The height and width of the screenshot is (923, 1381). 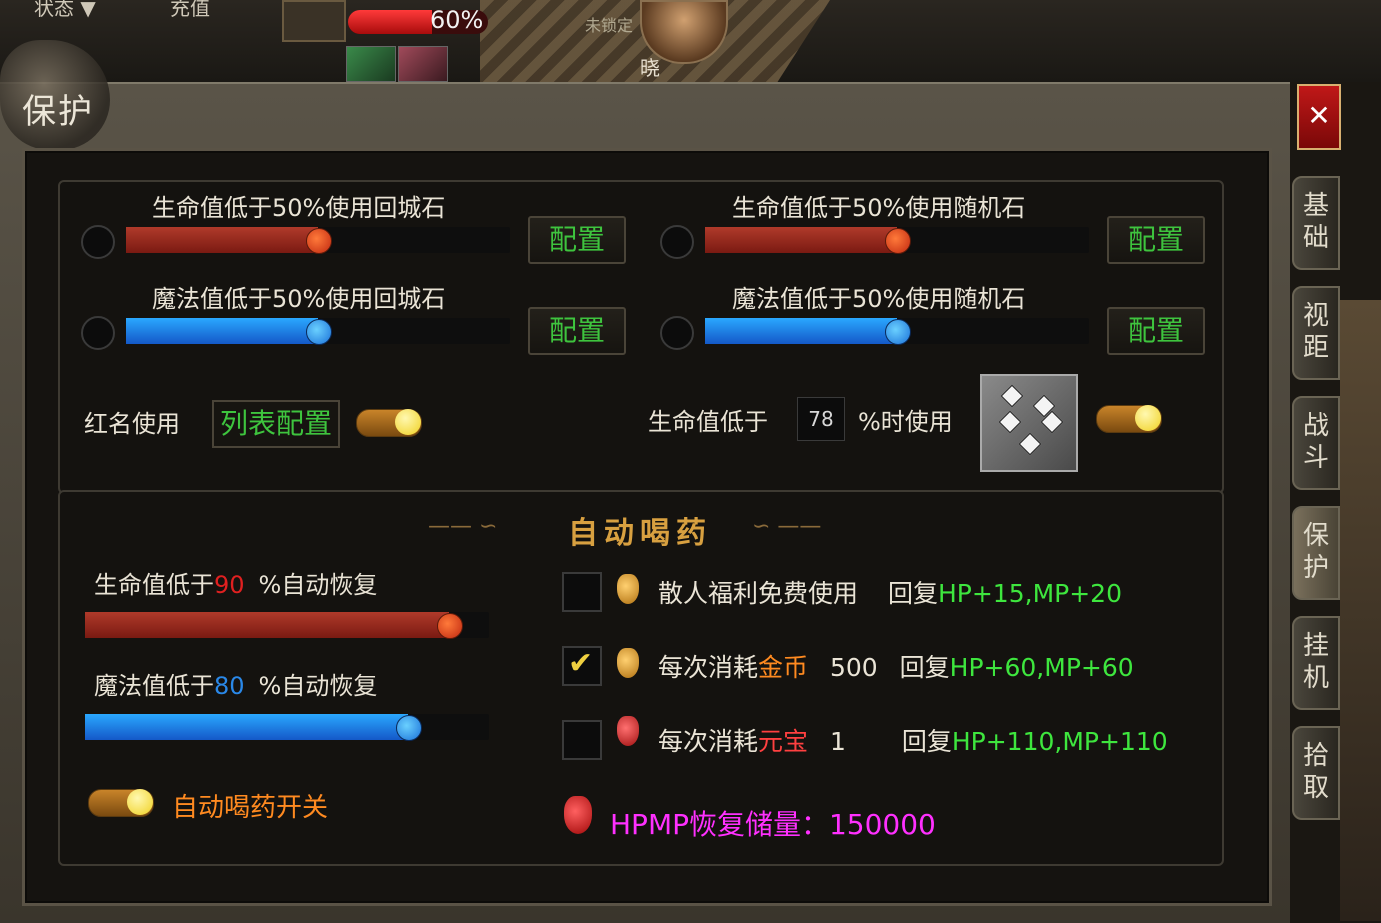 I want to click on slider-mp-random, so click(x=897, y=331).